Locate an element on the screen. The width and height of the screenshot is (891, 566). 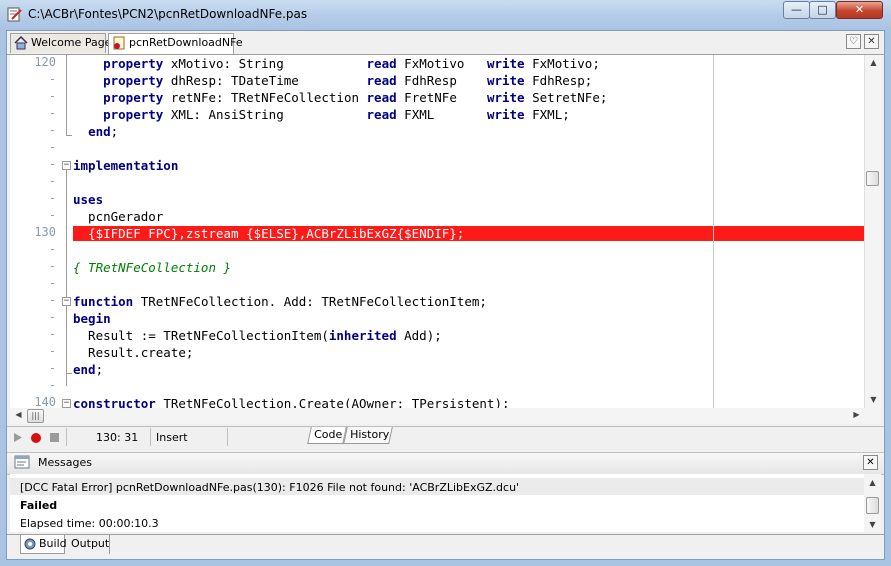
cursor-position: 130: 31 is located at coordinates (117, 437).